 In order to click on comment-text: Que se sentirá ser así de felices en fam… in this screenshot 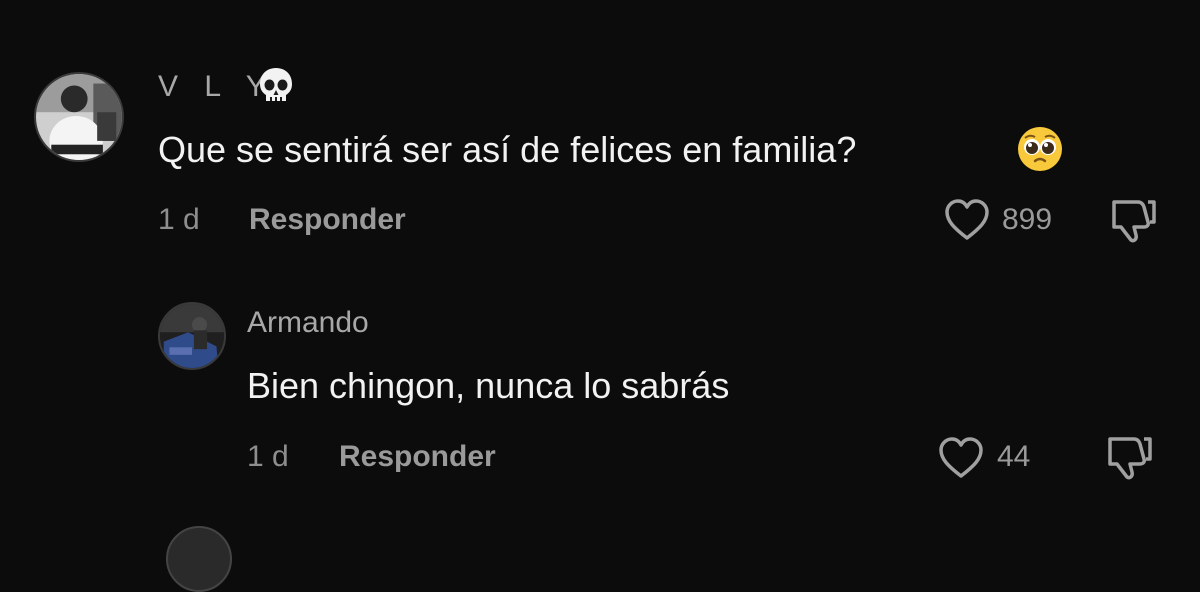, I will do `click(507, 149)`.